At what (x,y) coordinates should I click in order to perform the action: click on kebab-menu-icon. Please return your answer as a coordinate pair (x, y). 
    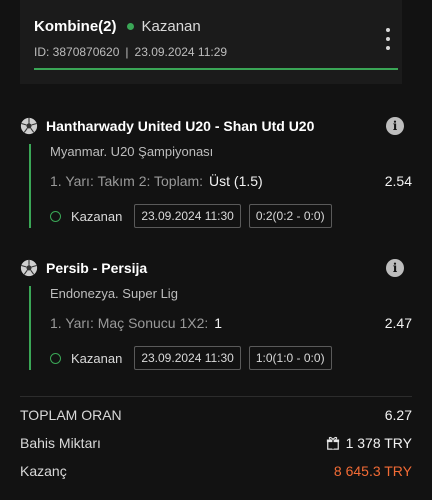
    Looking at the image, I should click on (388, 39).